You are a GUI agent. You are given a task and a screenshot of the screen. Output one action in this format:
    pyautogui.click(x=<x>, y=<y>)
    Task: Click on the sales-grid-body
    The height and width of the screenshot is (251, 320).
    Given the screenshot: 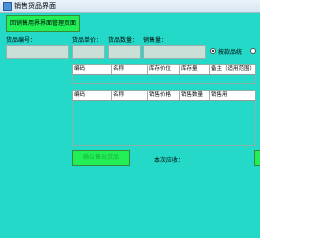 What is the action you would take?
    pyautogui.click(x=164, y=123)
    